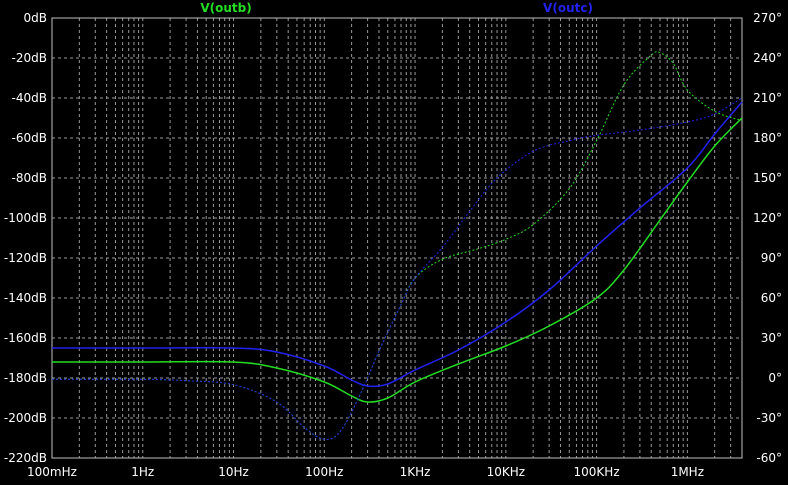 Image resolution: width=788 pixels, height=485 pixels. Describe the element at coordinates (25, 378) in the screenshot. I see `y-left-tick-label: -180dB` at that location.